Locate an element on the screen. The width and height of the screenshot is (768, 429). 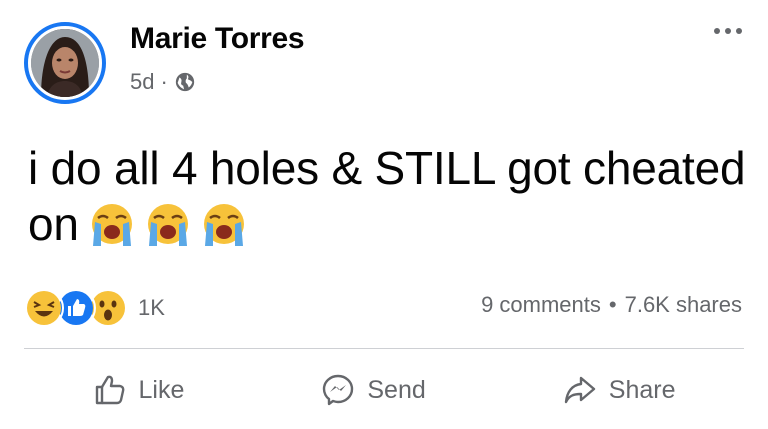
globe-icon is located at coordinates (185, 82).